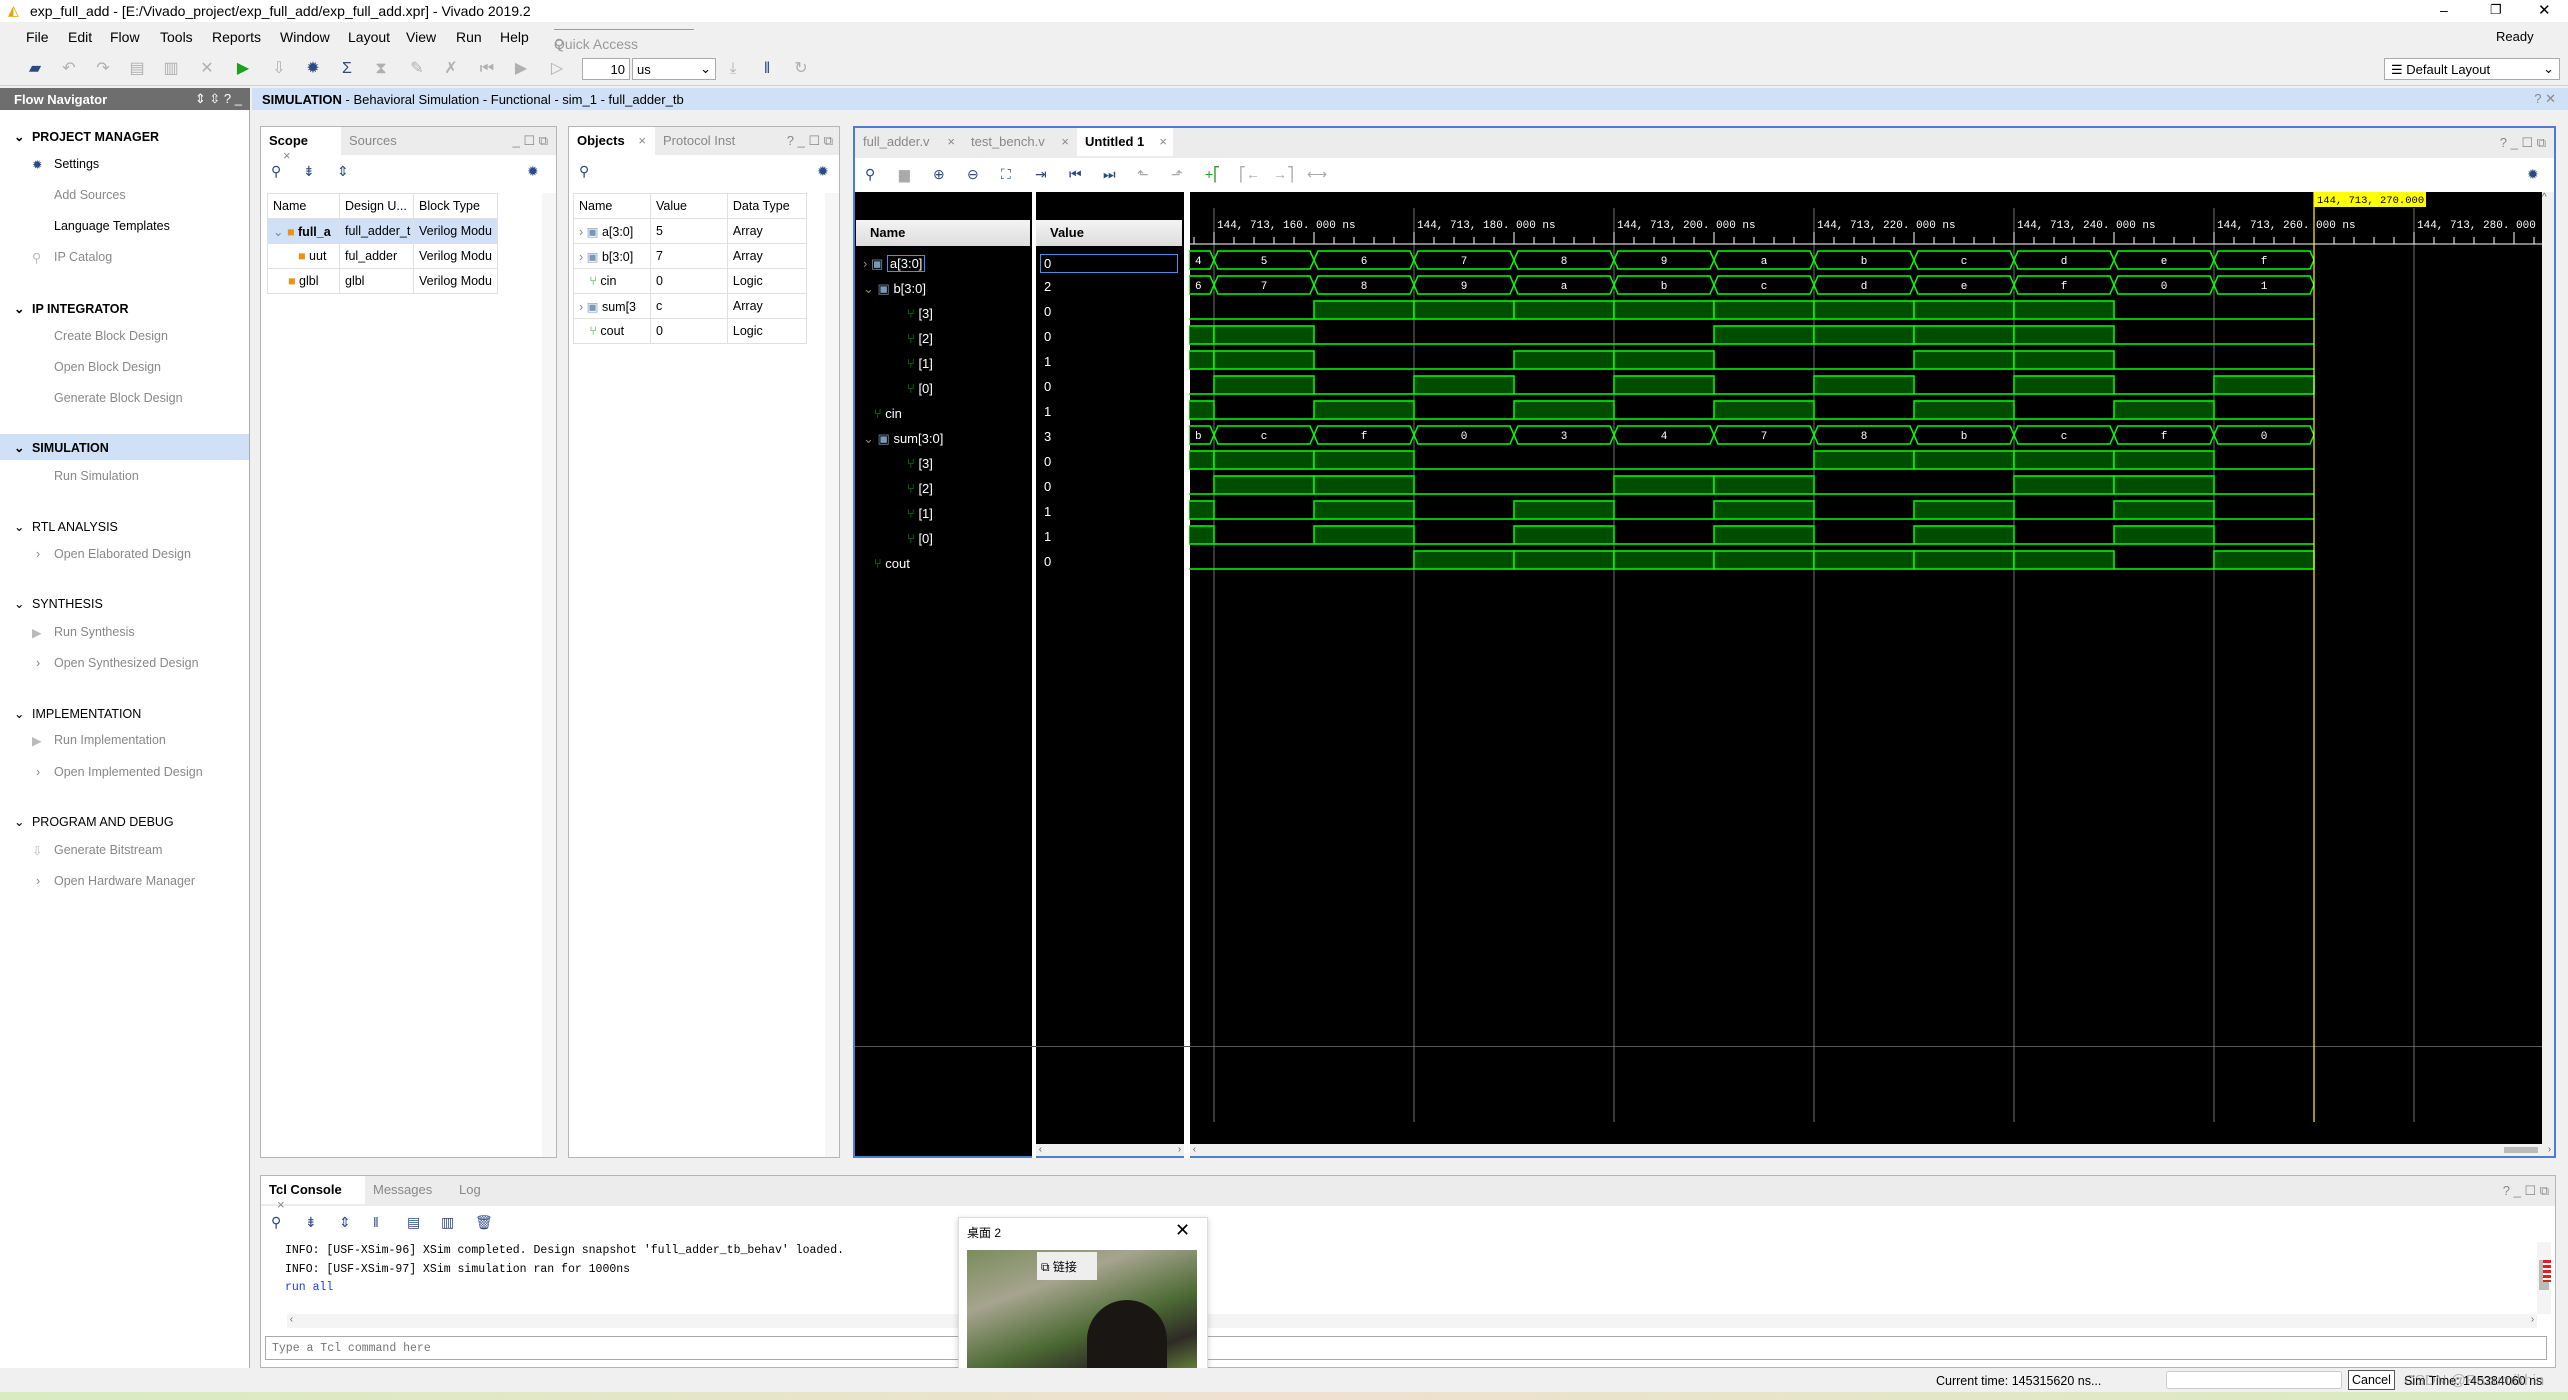 This screenshot has width=2568, height=1400. What do you see at coordinates (382, 281) in the screenshot?
I see `table-row: ■ glbl glbl Verilog Modu` at bounding box center [382, 281].